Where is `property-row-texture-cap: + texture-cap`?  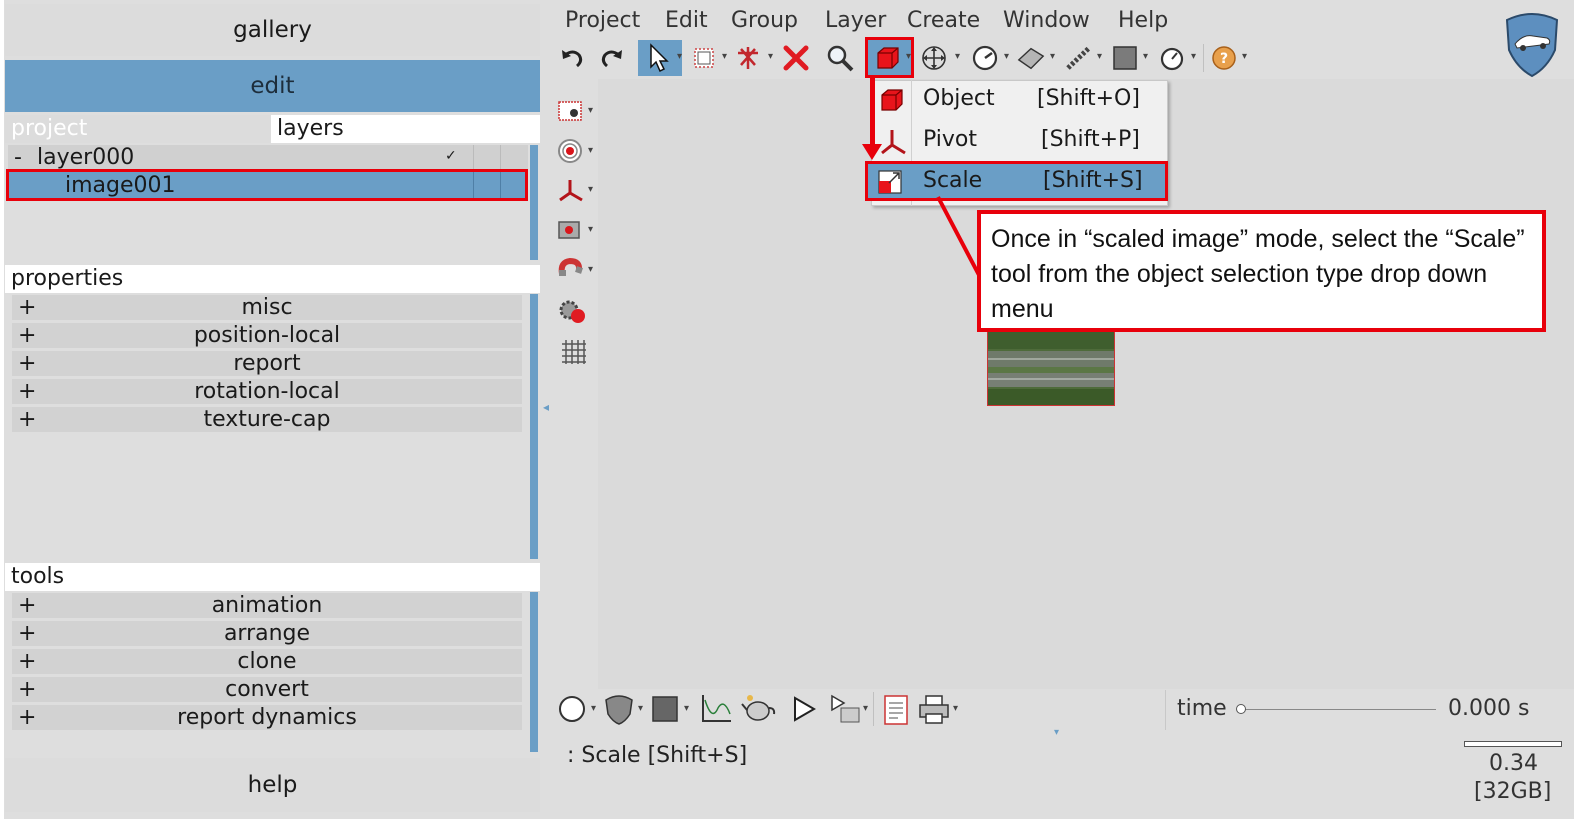 property-row-texture-cap: + texture-cap is located at coordinates (267, 419).